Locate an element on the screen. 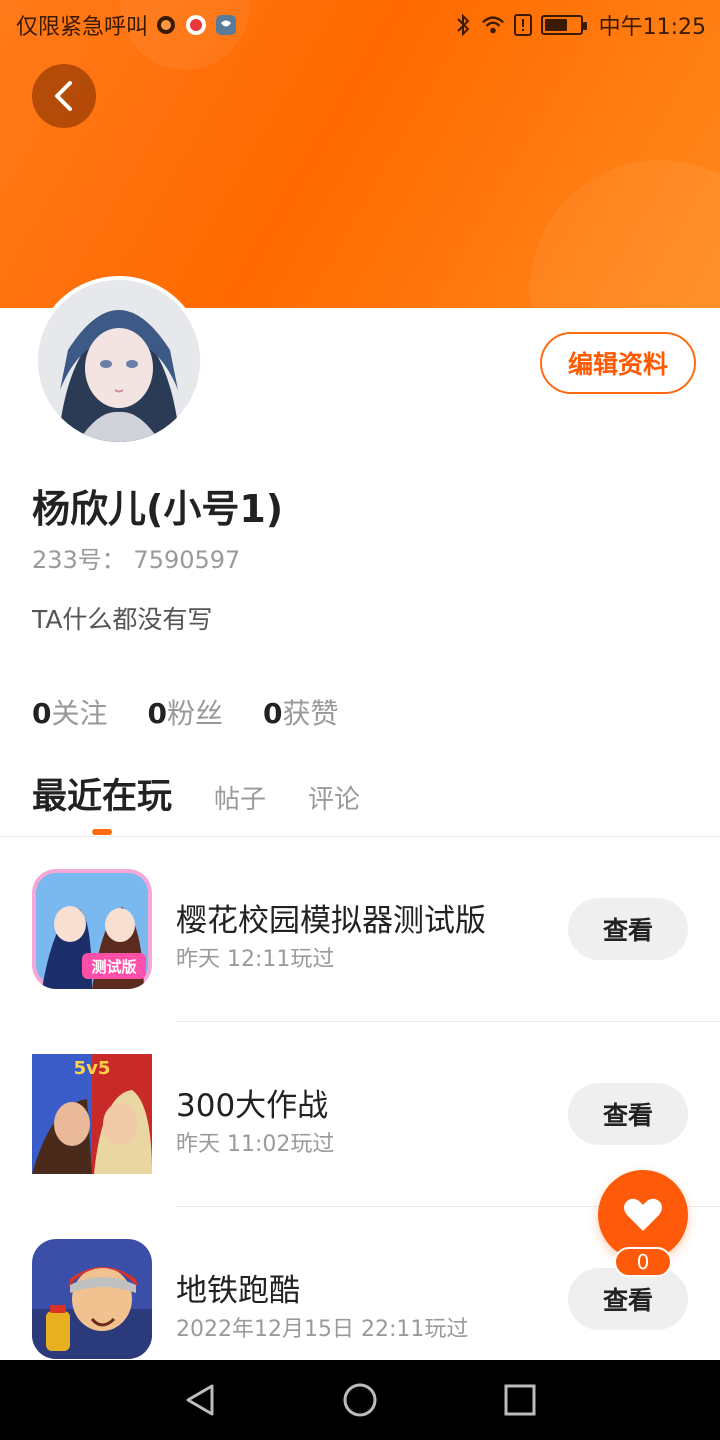  stat-following: 0 关注 is located at coordinates (70, 712).